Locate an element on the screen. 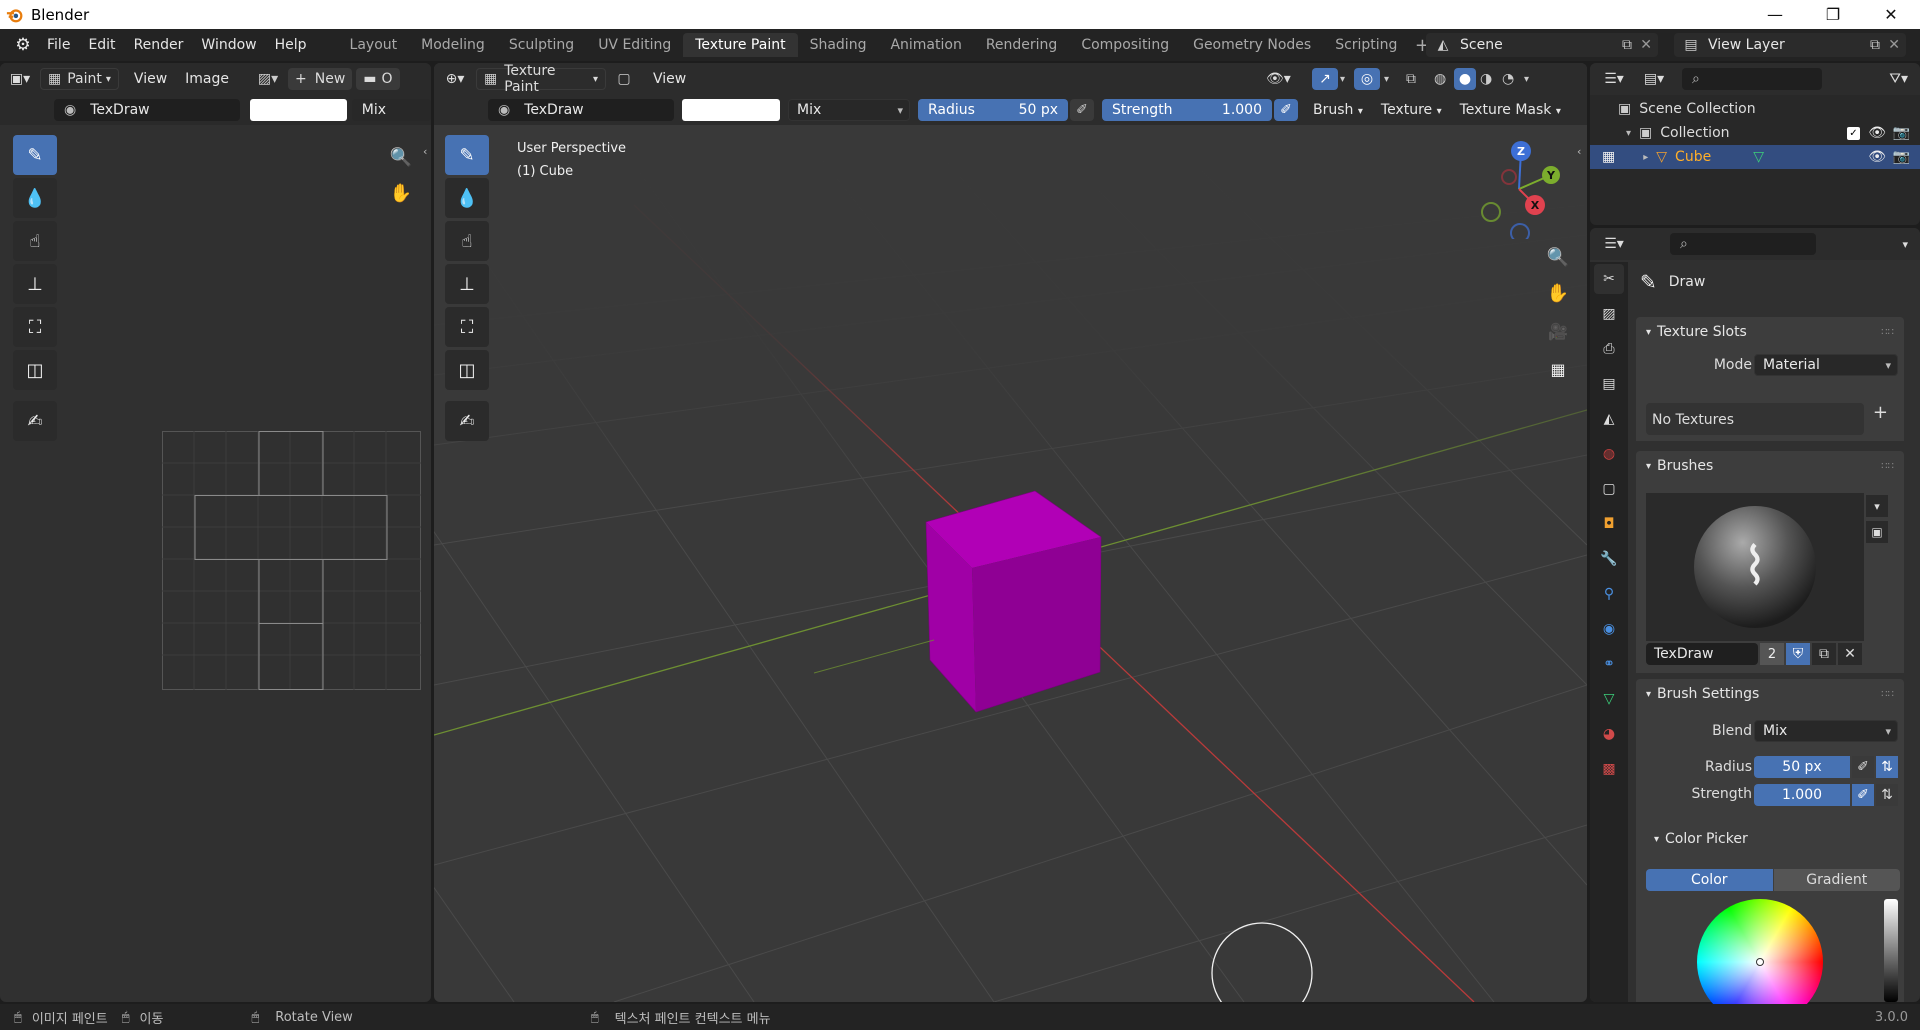  brushes-panel-header: ▾ Brushes ∷∷ is located at coordinates (1770, 466).